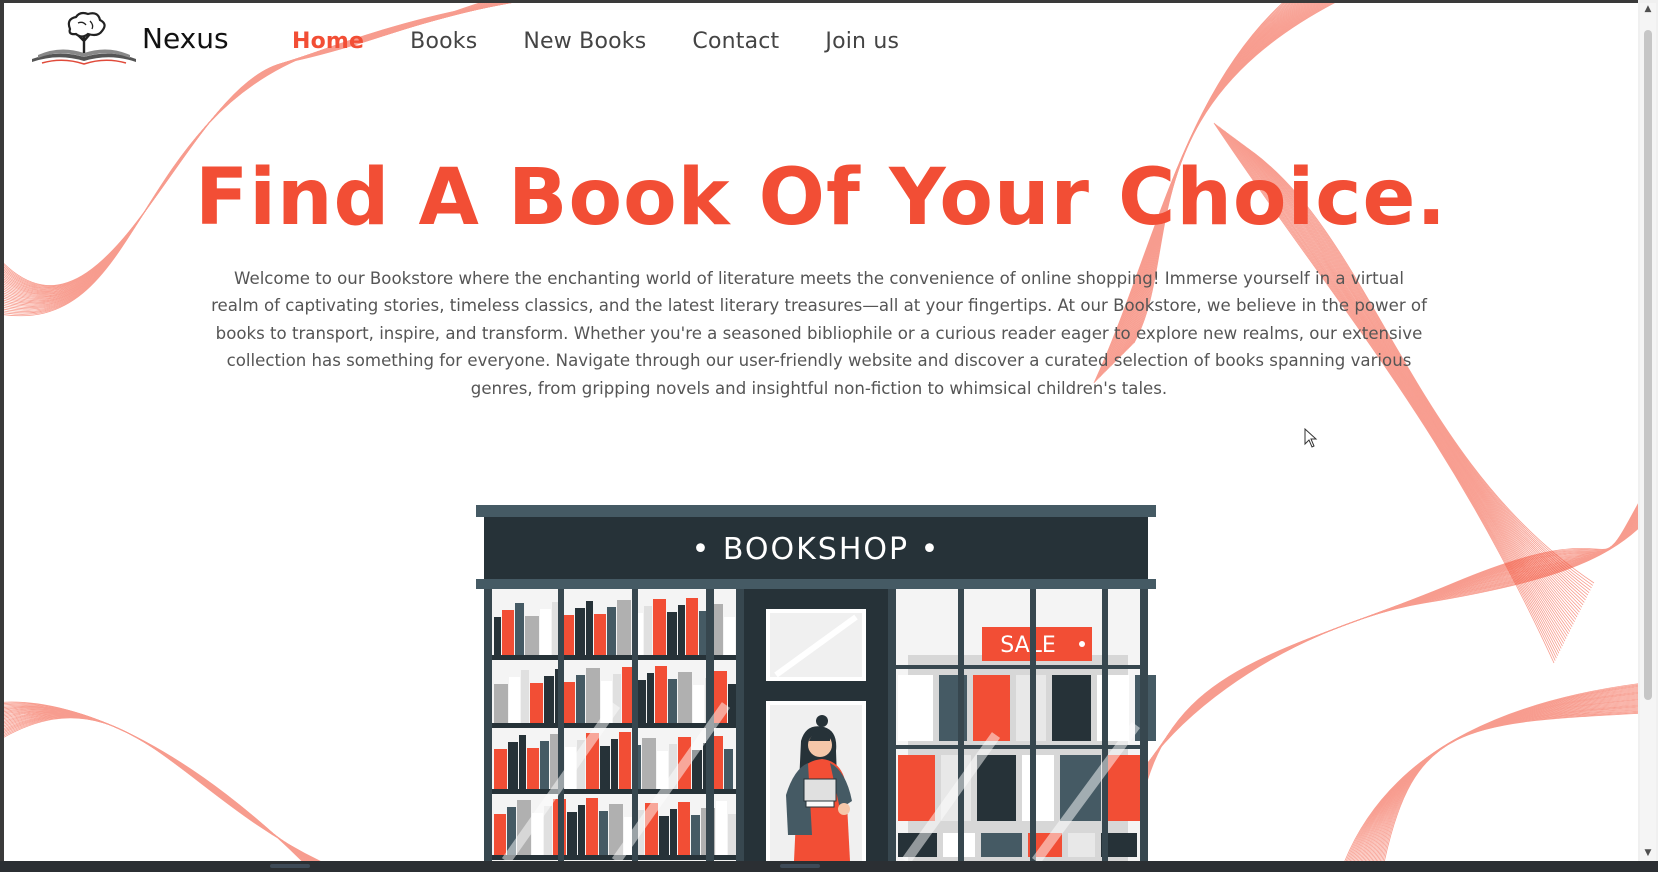  What do you see at coordinates (735, 41) in the screenshot?
I see `nav-contact: Contact` at bounding box center [735, 41].